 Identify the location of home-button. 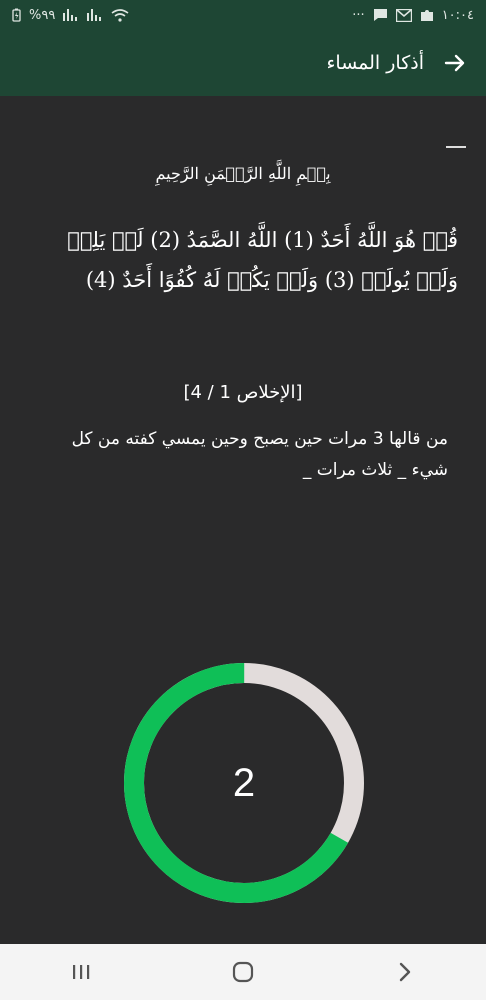
(243, 972).